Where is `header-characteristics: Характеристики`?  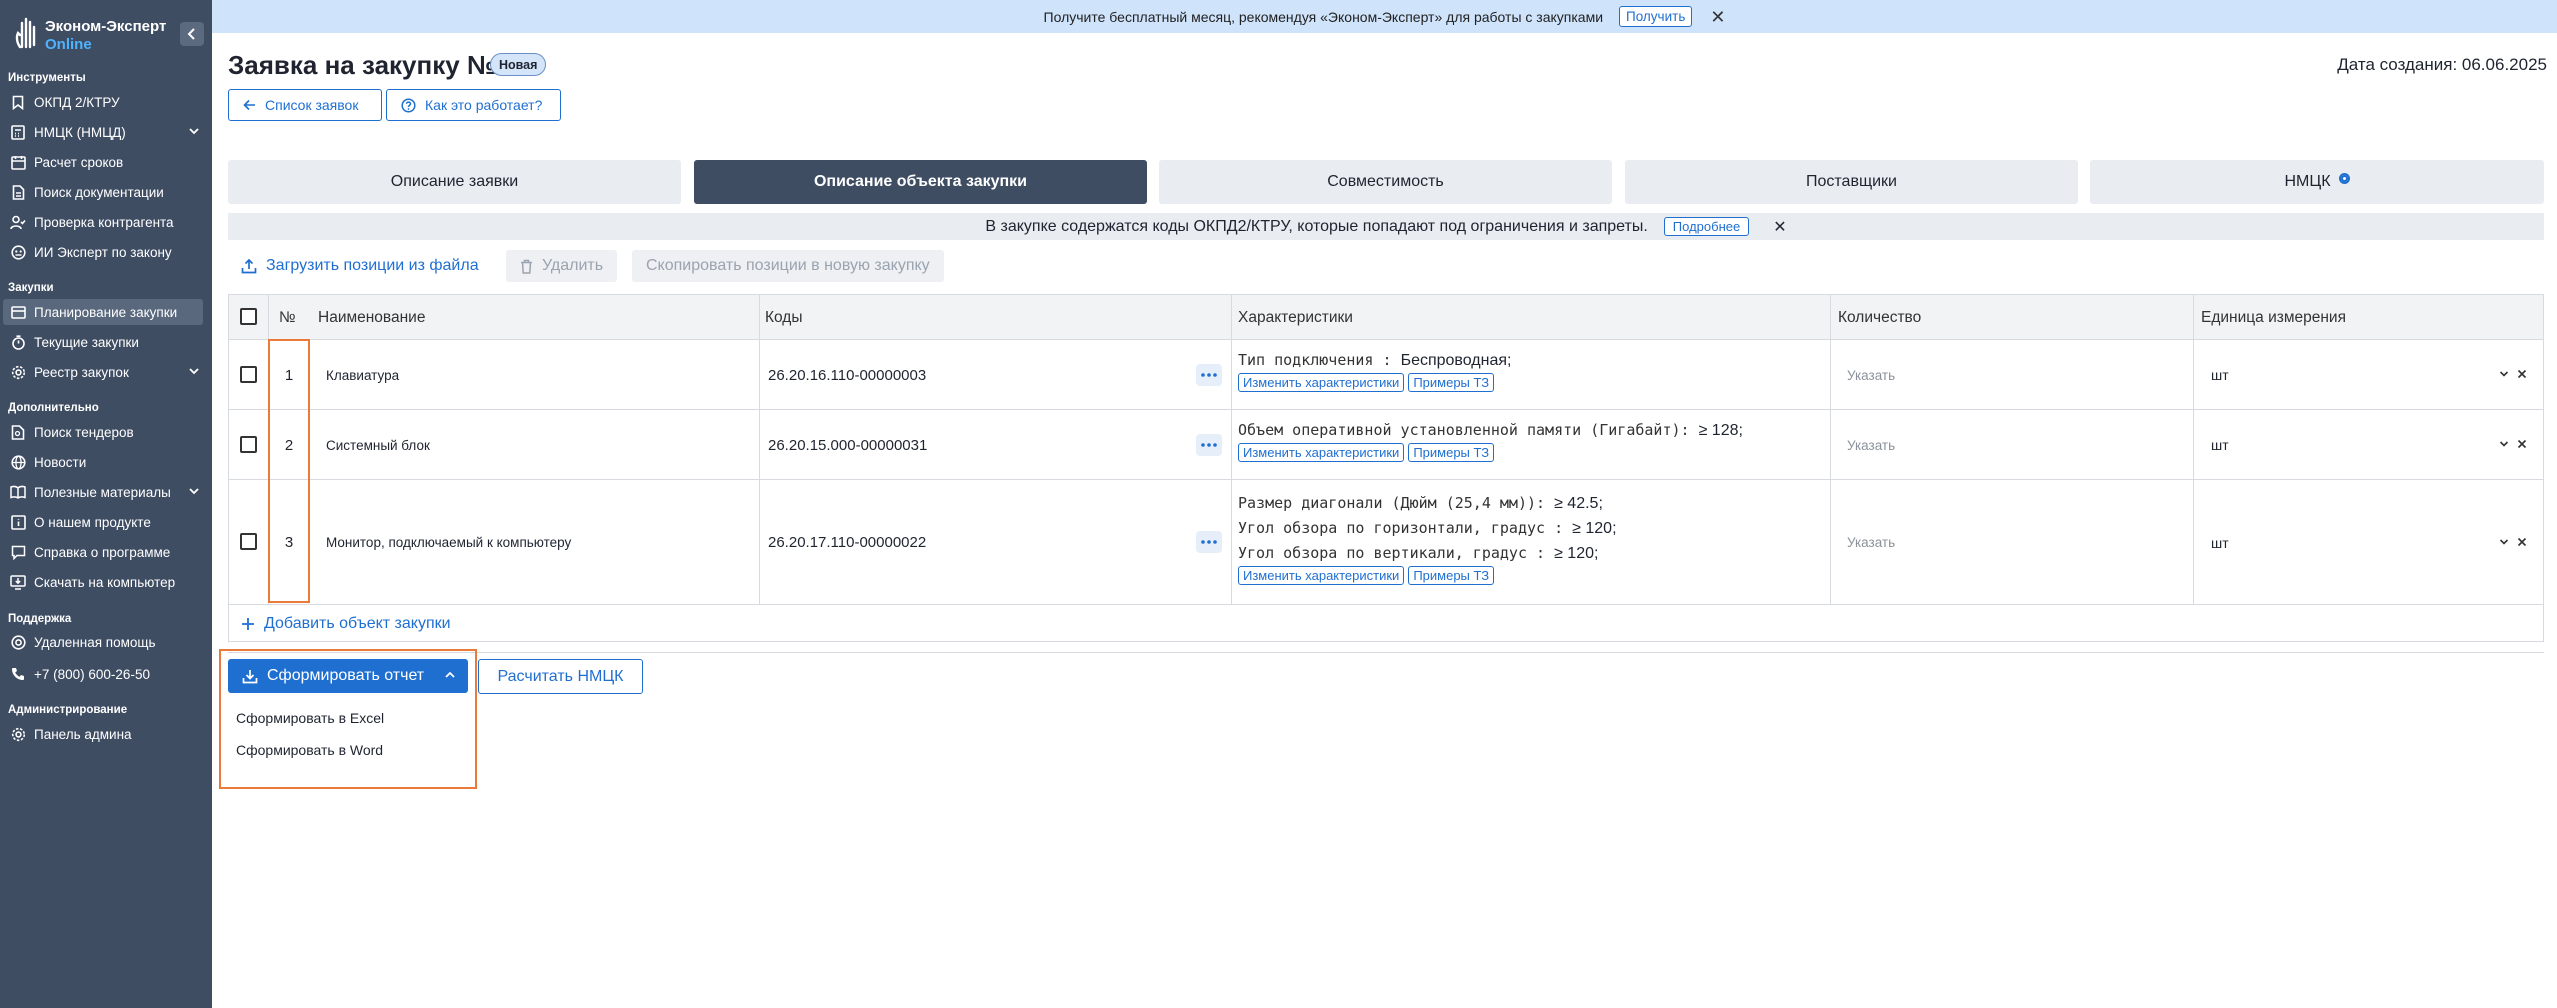
header-characteristics: Характеристики is located at coordinates (1295, 317).